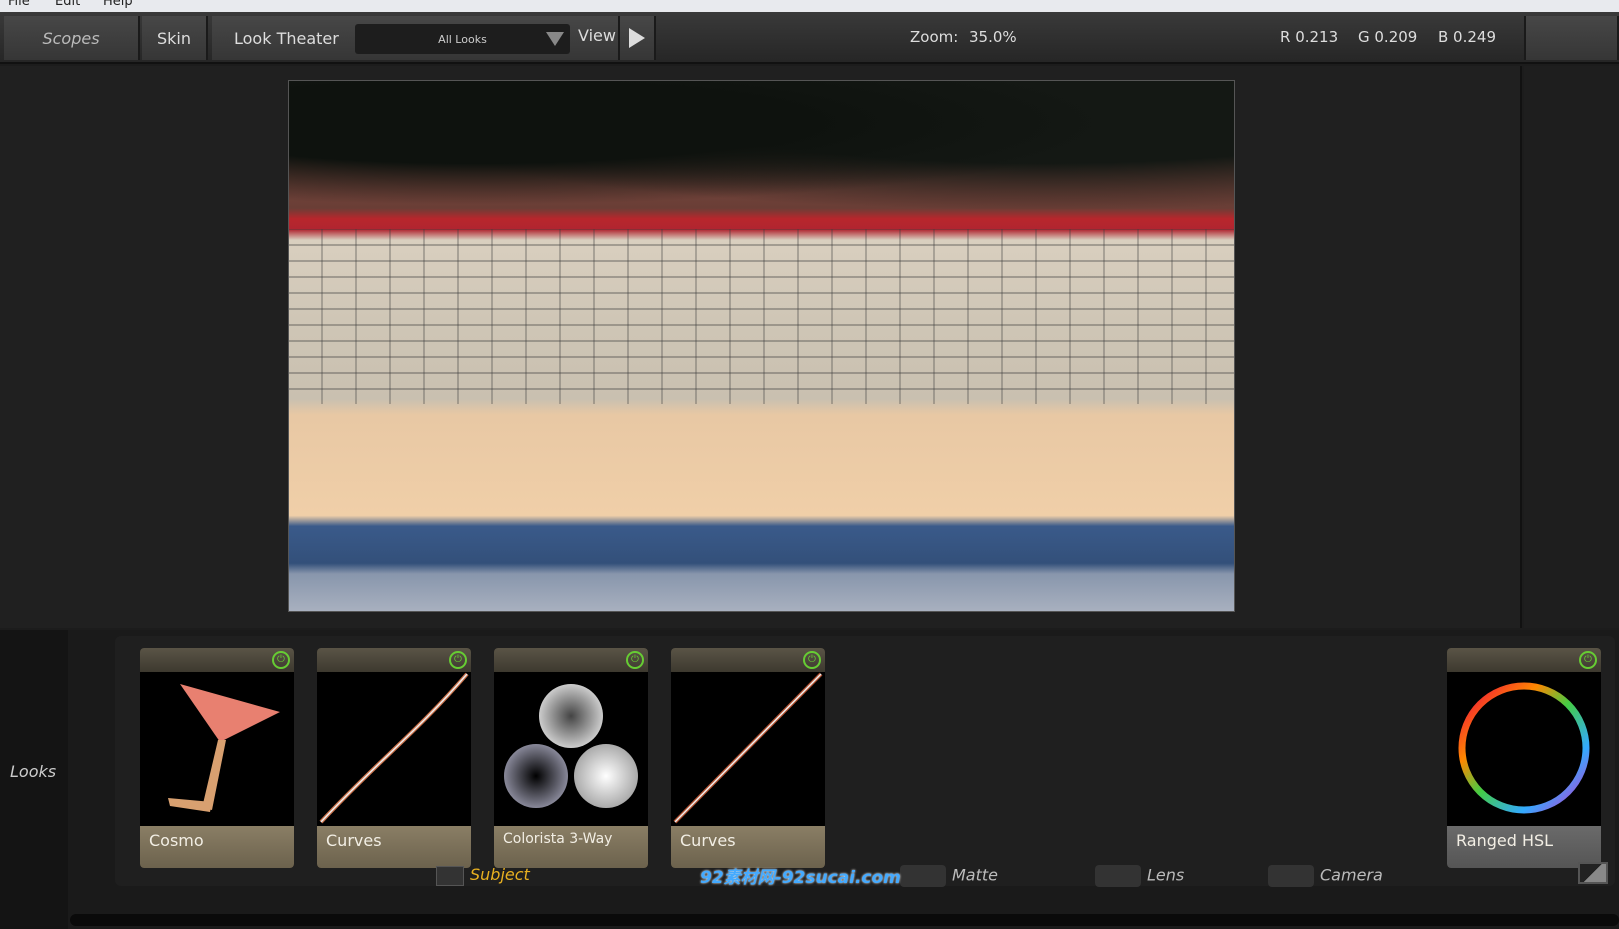 Image resolution: width=1619 pixels, height=929 pixels. What do you see at coordinates (975, 875) in the screenshot?
I see `matte-label: Matte` at bounding box center [975, 875].